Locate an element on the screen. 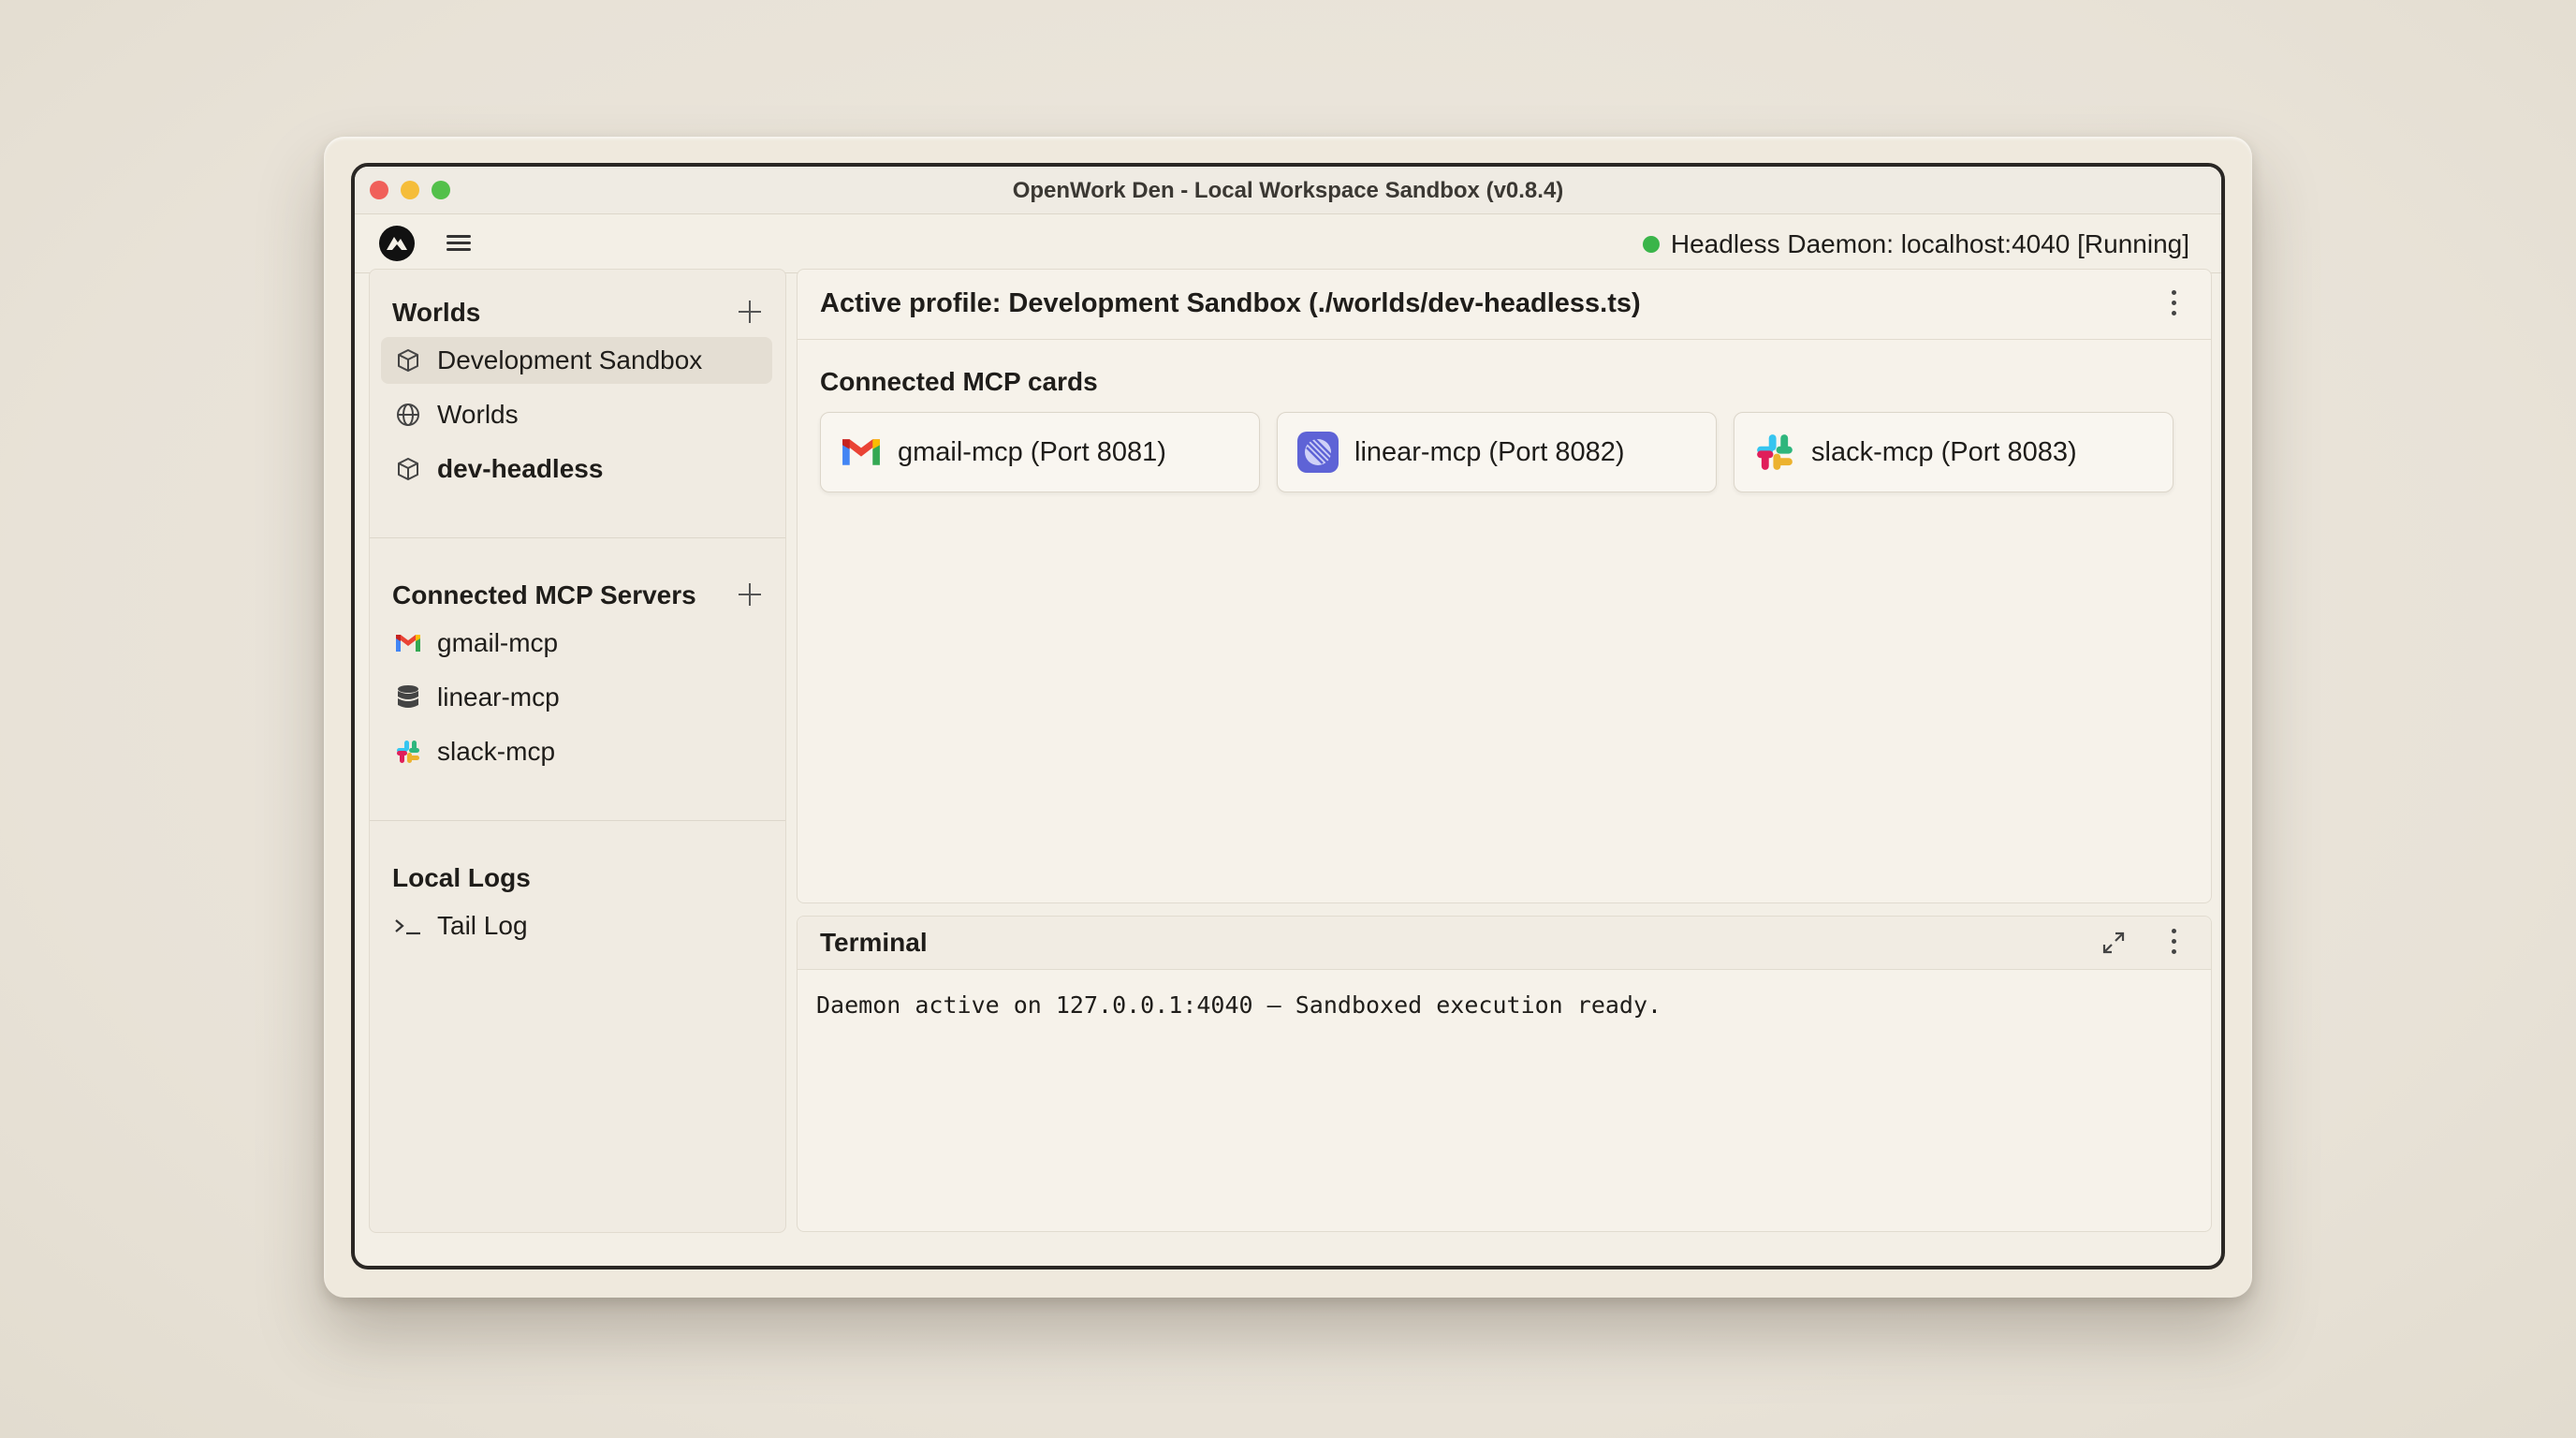 This screenshot has height=1438, width=2576. sidebar-item-worlds: Worlds is located at coordinates (576, 414).